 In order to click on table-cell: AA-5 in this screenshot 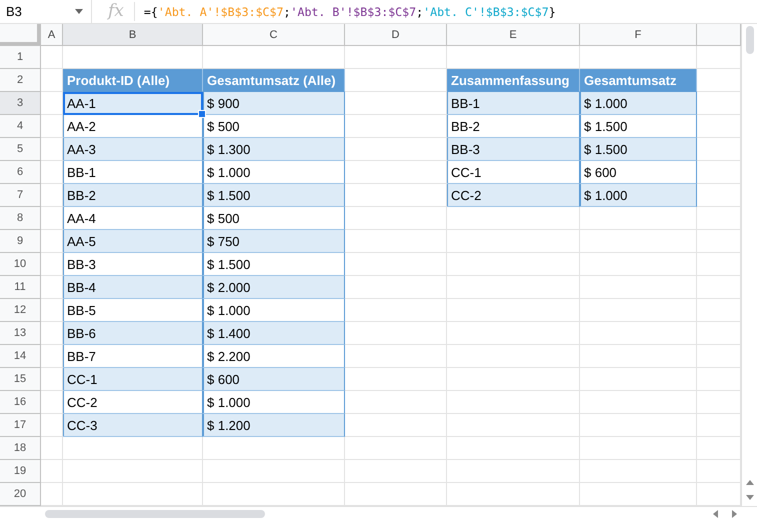, I will do `click(133, 241)`.